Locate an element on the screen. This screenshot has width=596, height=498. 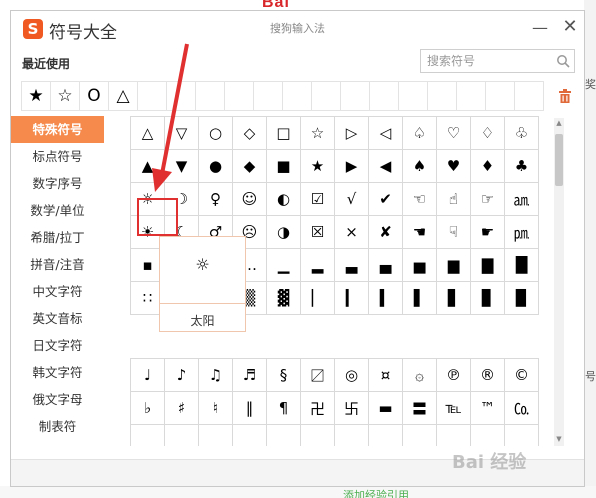
symbol-cell: © is located at coordinates (521, 375).